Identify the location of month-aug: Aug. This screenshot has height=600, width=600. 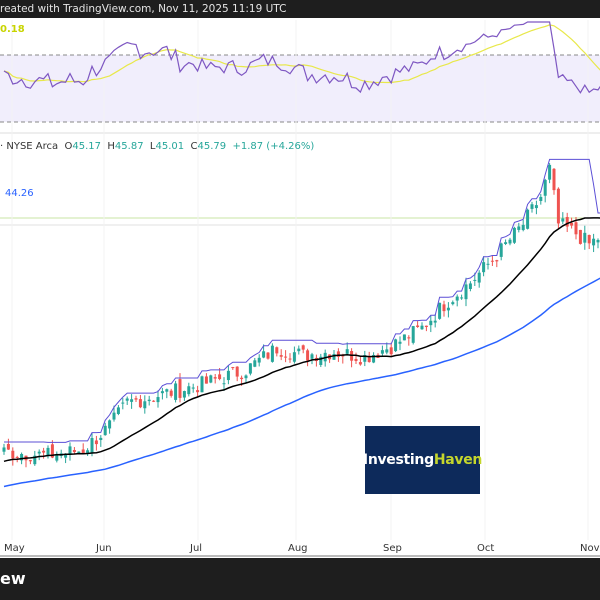
(298, 548).